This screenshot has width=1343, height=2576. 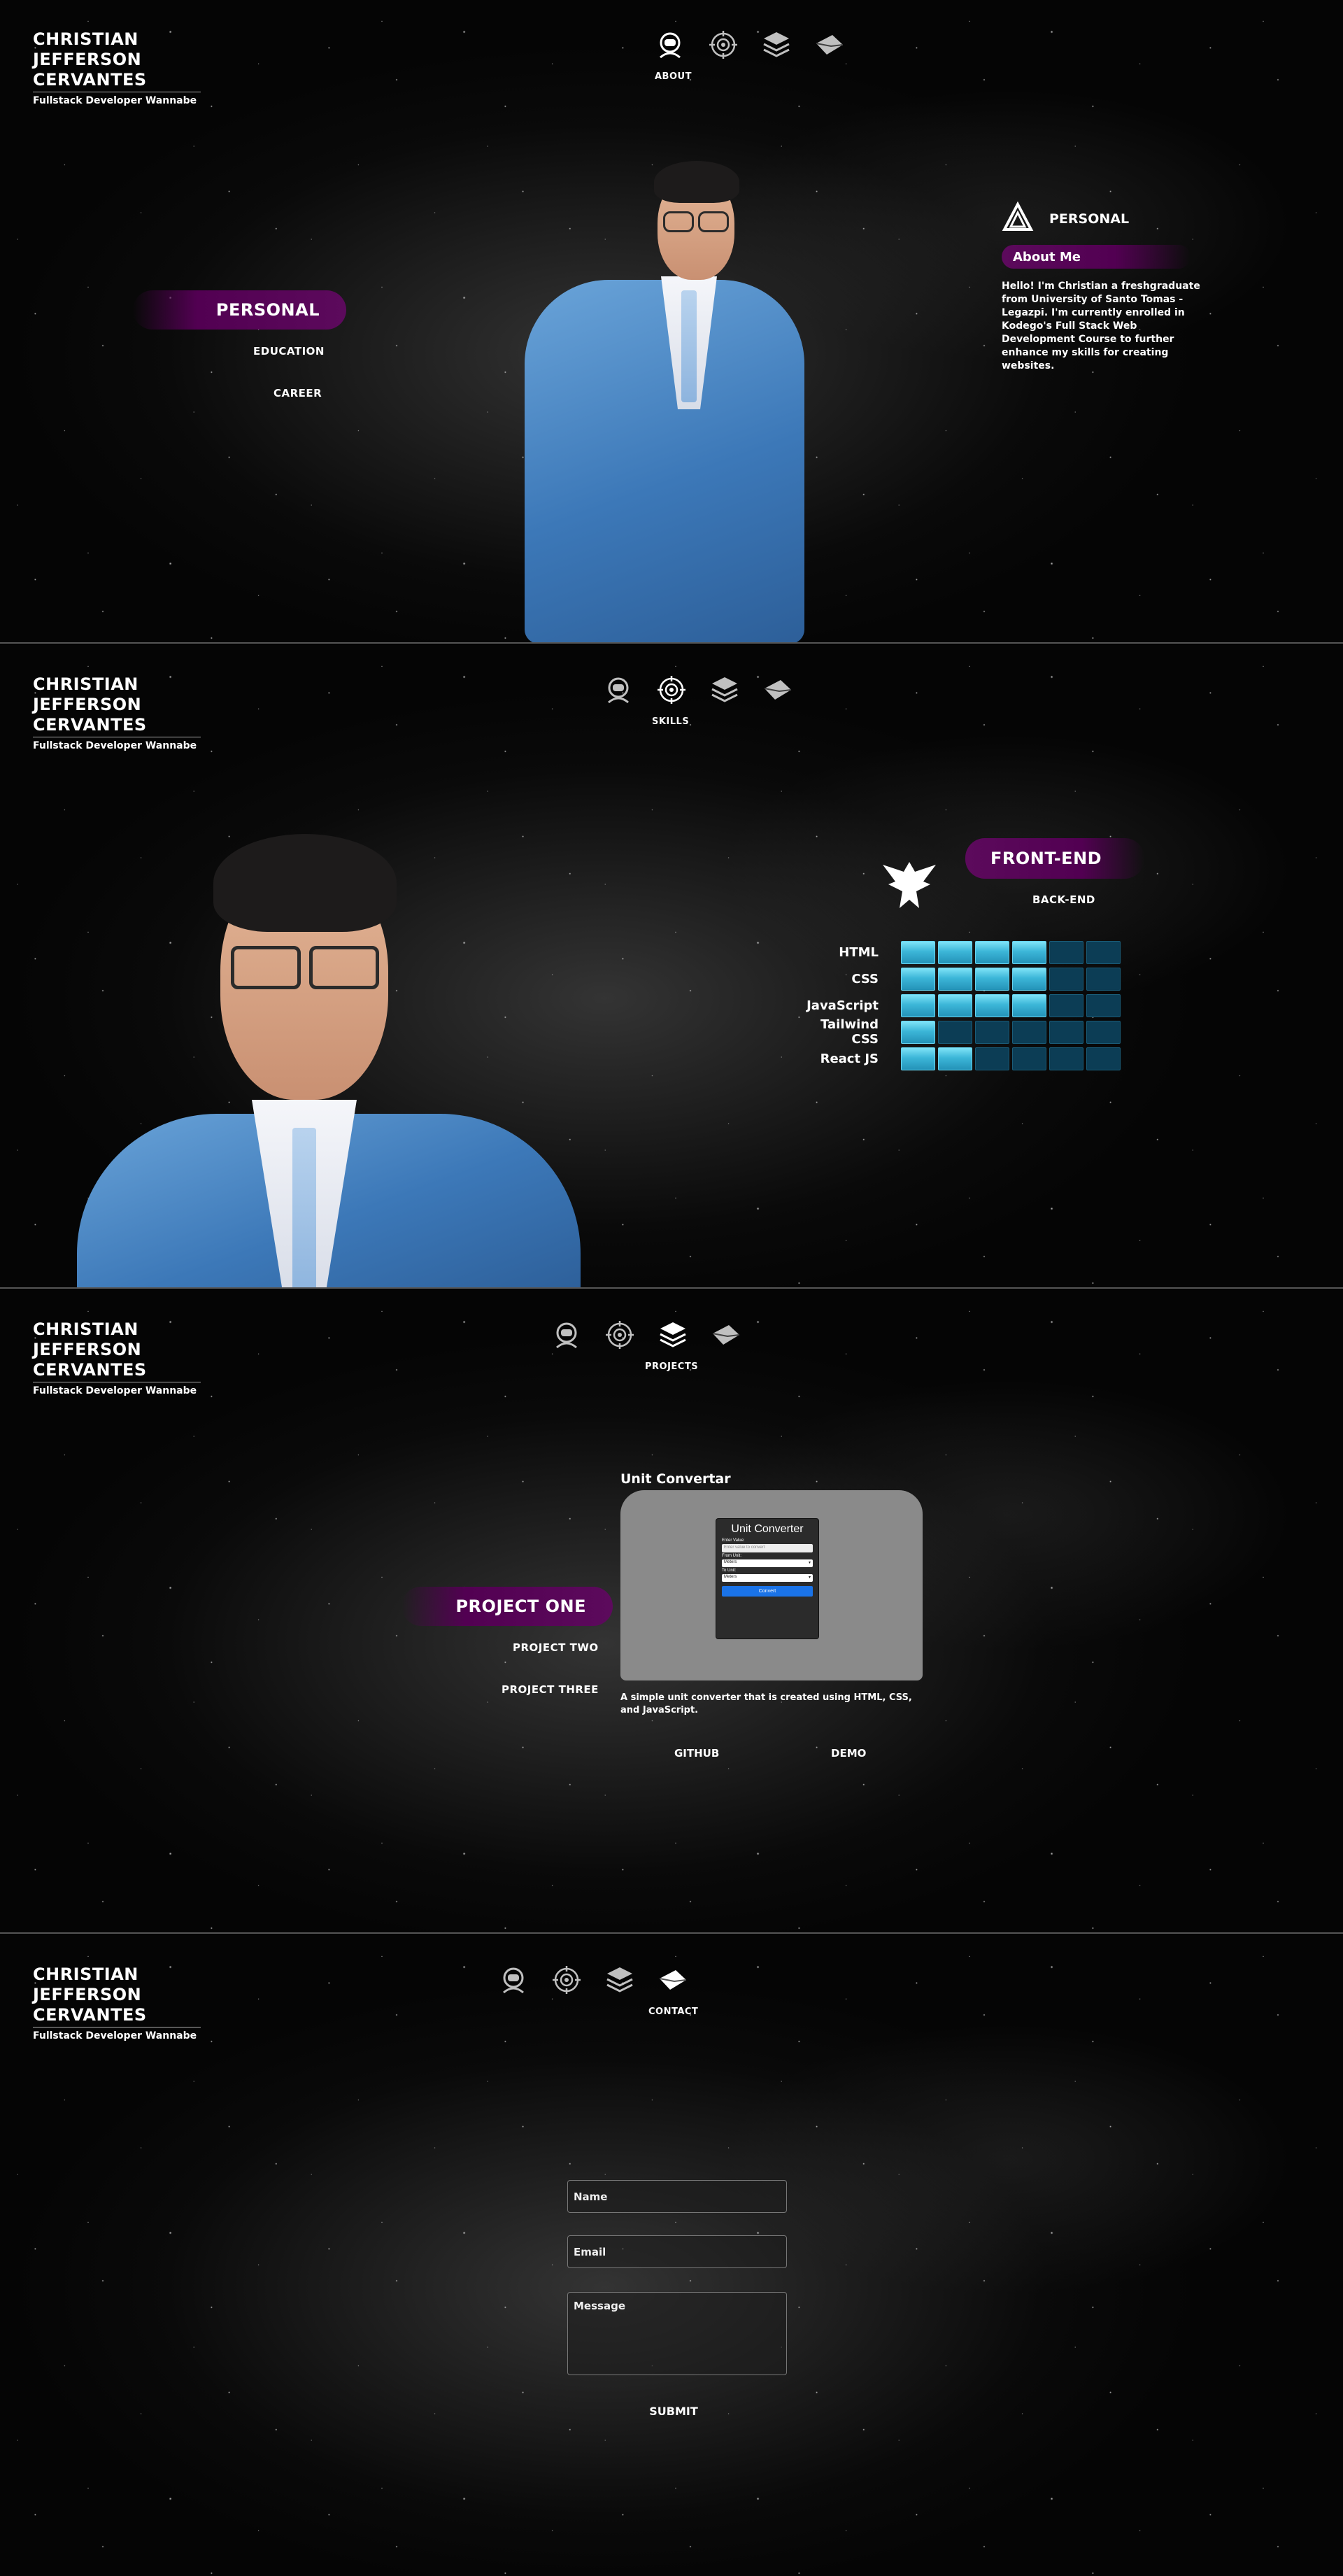 I want to click on triangle-logo-icon, so click(x=1018, y=218).